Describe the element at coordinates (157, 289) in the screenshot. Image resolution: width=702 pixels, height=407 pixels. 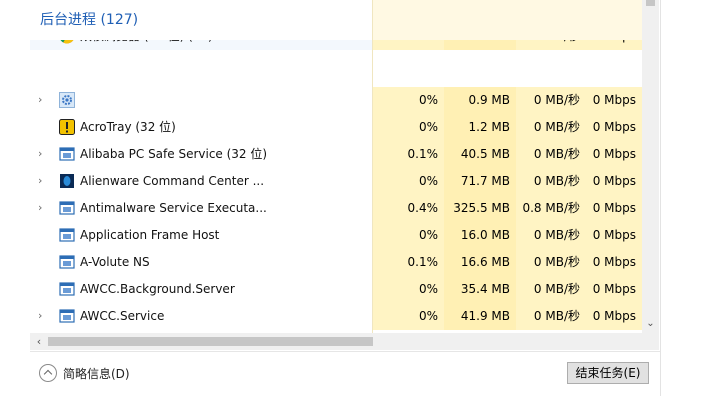
I see `process-name: AWCC.Background.Server` at that location.